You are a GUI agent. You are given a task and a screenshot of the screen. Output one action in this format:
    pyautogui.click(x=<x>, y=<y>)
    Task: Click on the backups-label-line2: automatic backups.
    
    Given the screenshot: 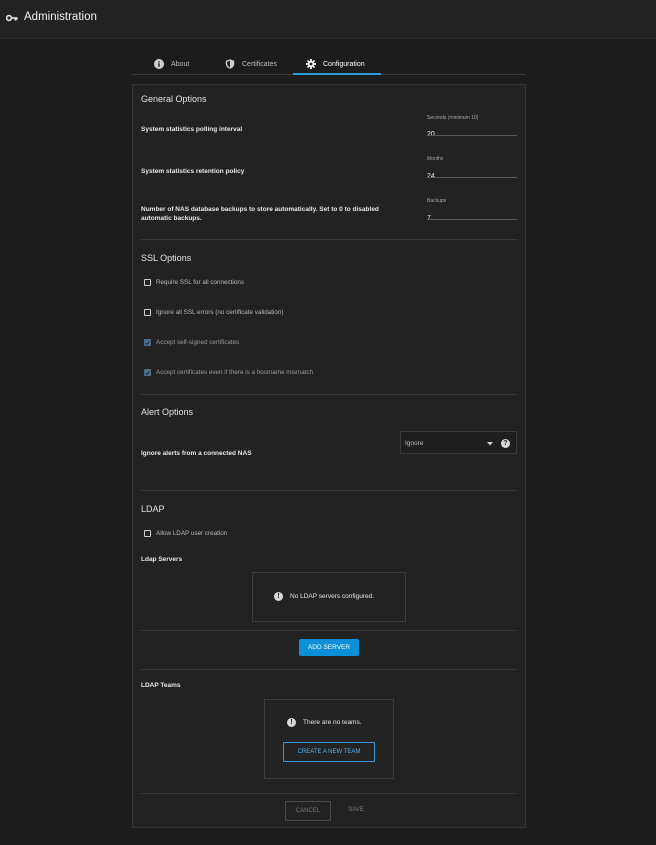 What is the action you would take?
    pyautogui.click(x=171, y=218)
    